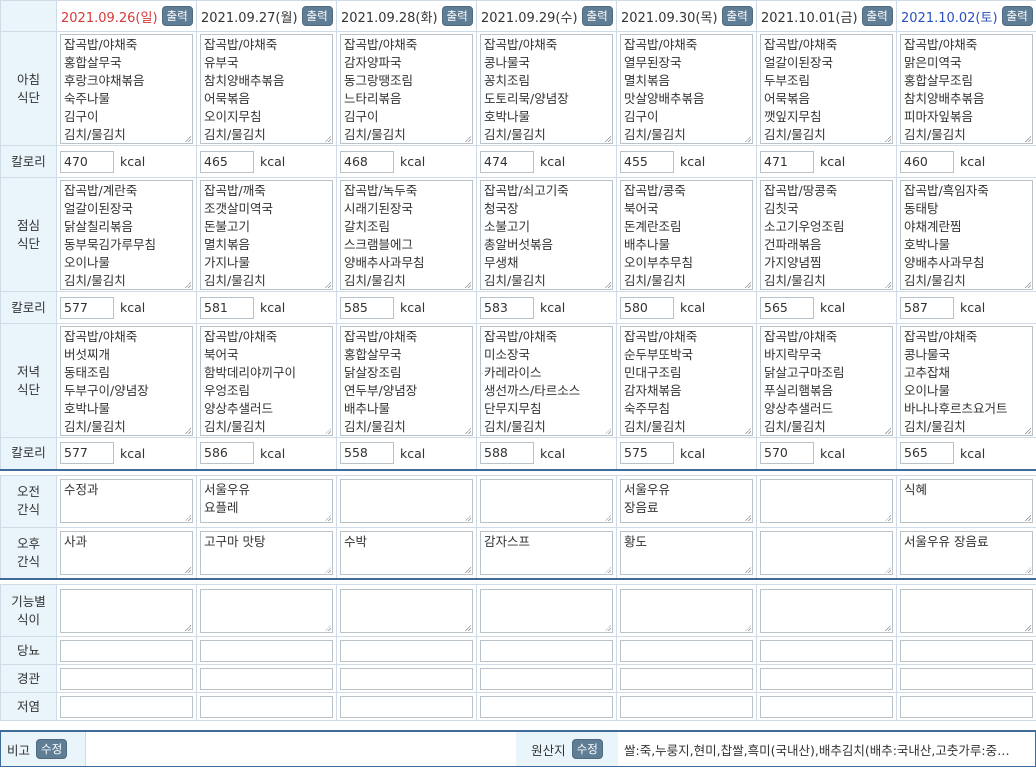 The height and width of the screenshot is (767, 1036). Describe the element at coordinates (686, 235) in the screenshot. I see `lunch-textarea: 잡곡밥/콩죽 북어국 돈계란조림 배추나물 오이부추무침 김치/물김치` at that location.